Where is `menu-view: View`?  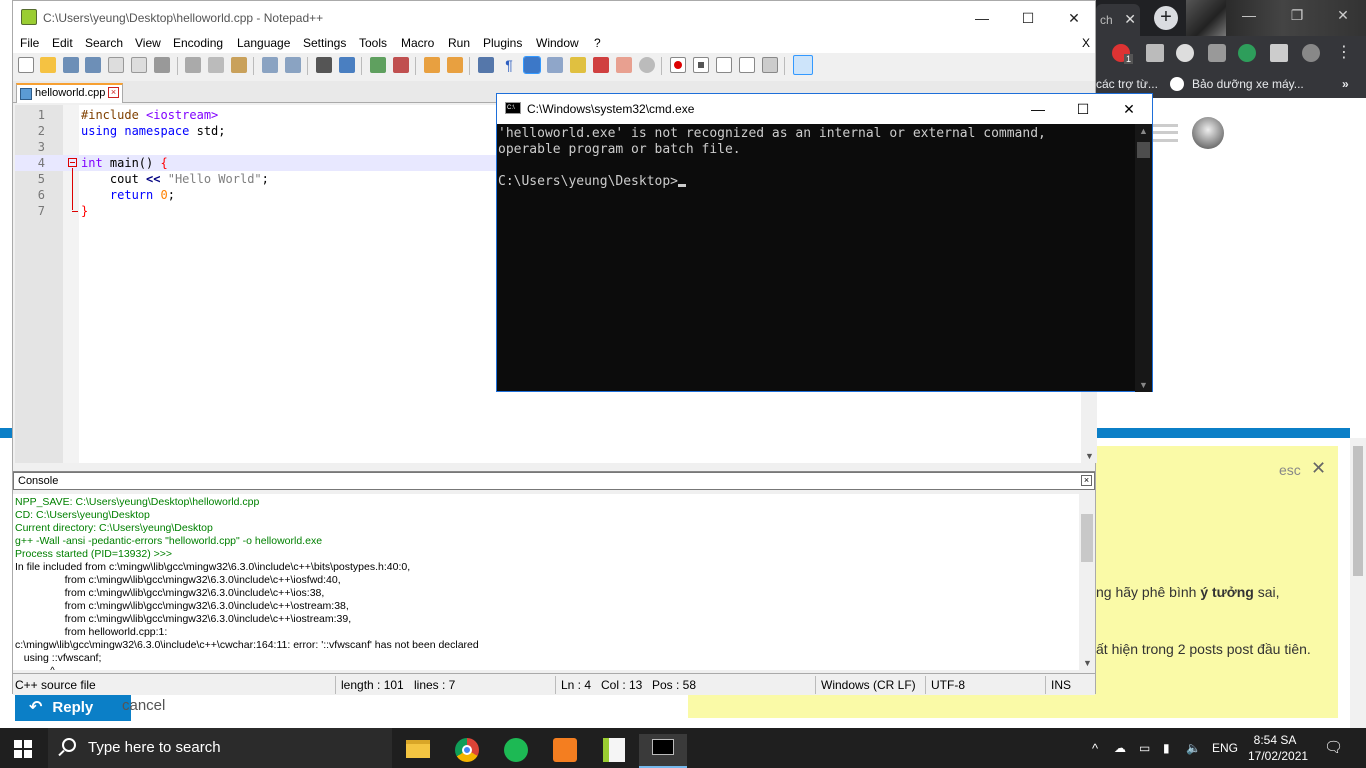
menu-view: View is located at coordinates (148, 43).